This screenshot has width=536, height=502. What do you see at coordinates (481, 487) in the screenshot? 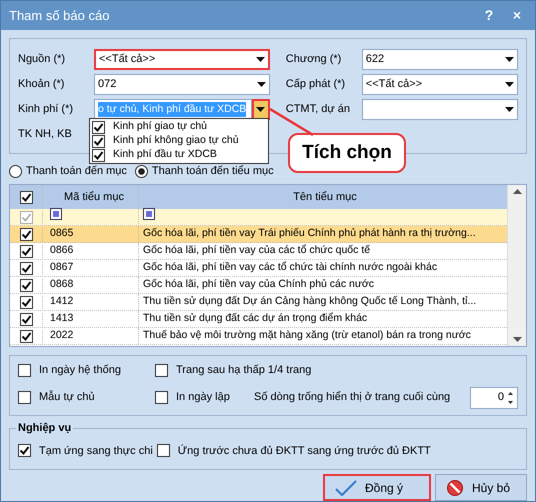
I see `dialog-button: Hủy bỏ` at bounding box center [481, 487].